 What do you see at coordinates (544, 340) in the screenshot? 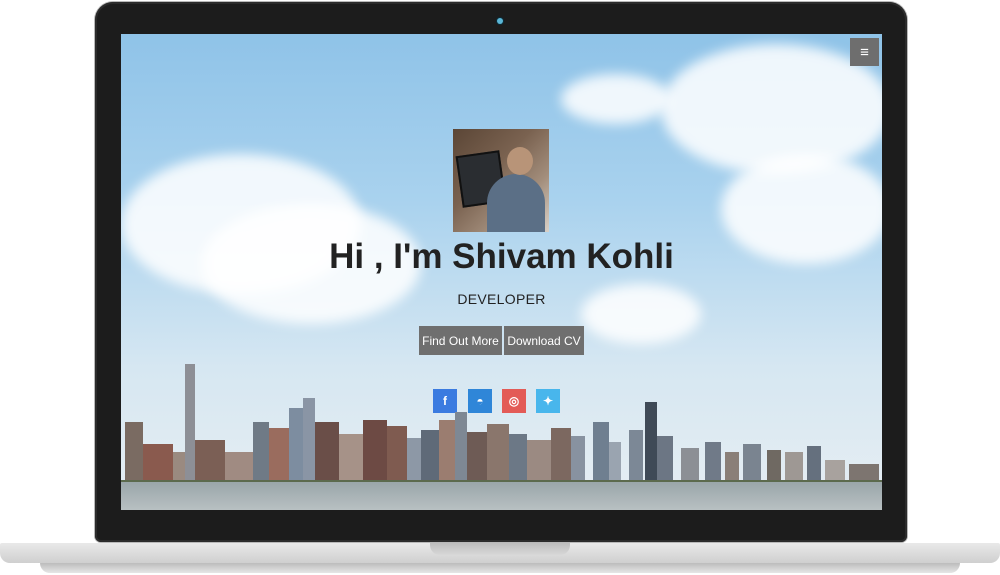
I see `download-cv-button: Download CV` at bounding box center [544, 340].